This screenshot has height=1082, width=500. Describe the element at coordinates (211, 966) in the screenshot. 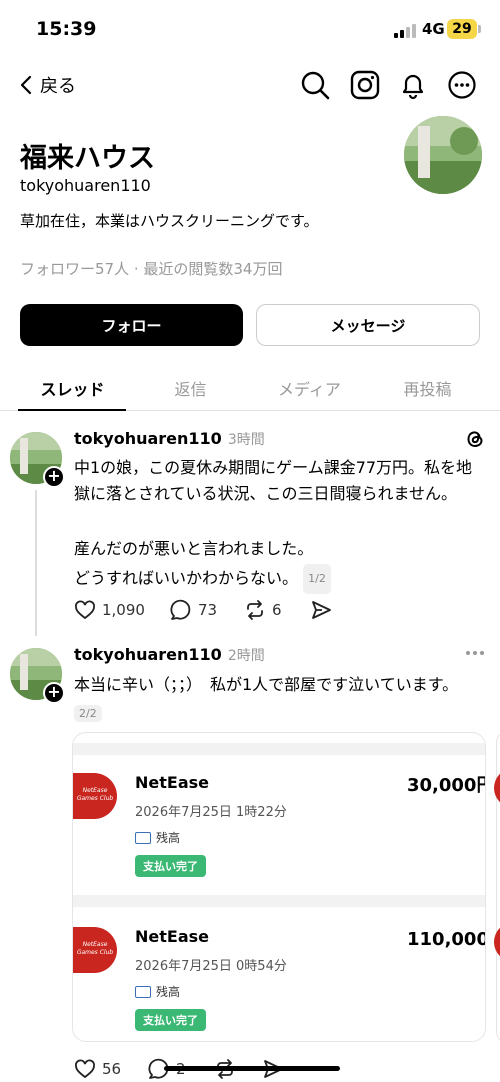

I see `transaction-date: 2026年7月25日 0時54分` at that location.